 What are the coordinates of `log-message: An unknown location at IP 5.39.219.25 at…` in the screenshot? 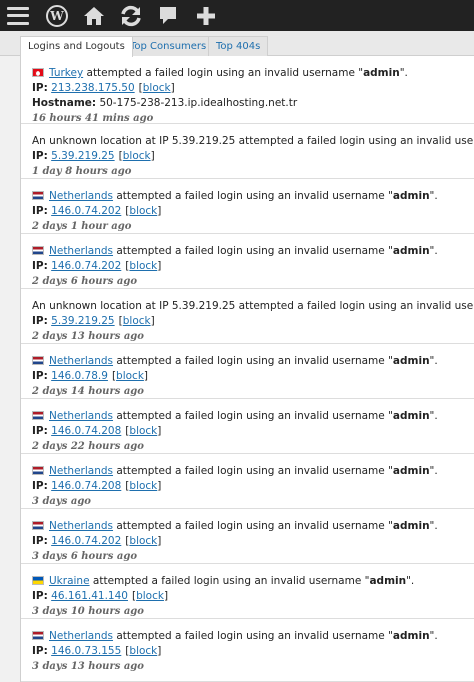 It's located at (253, 141).